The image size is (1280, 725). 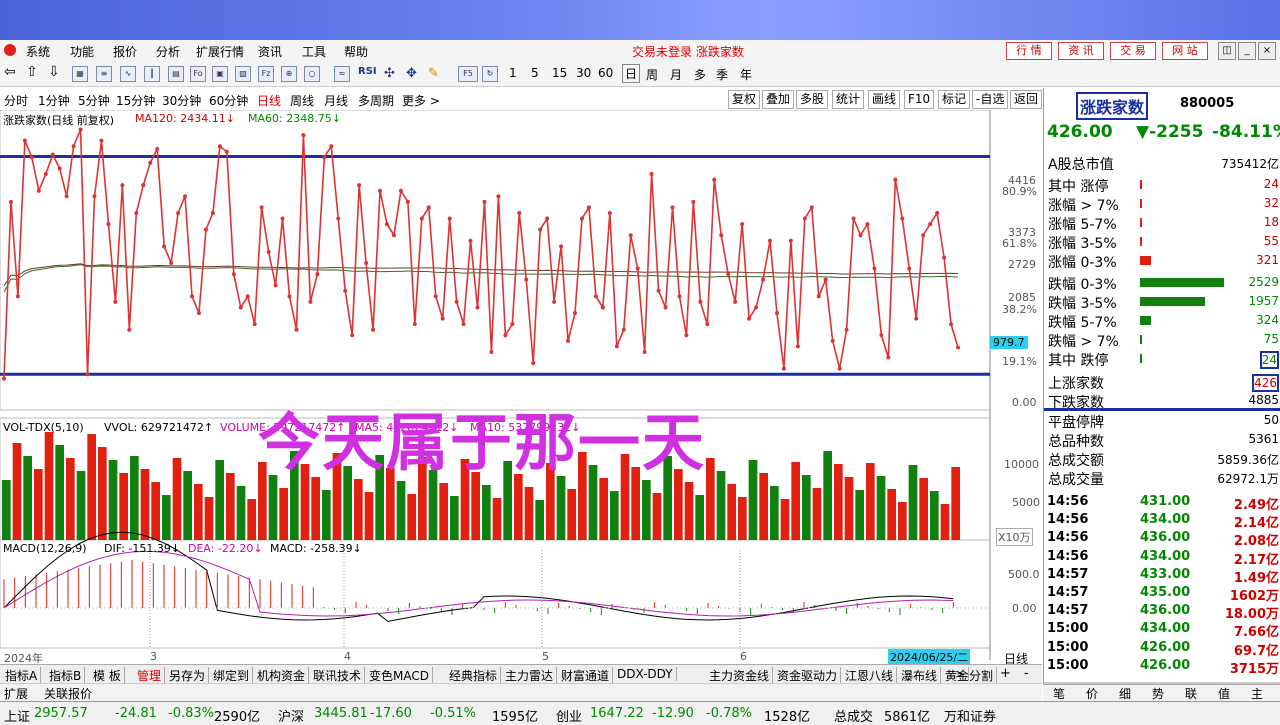 What do you see at coordinates (1267, 51) in the screenshot?
I see `close-icon: ×` at bounding box center [1267, 51].